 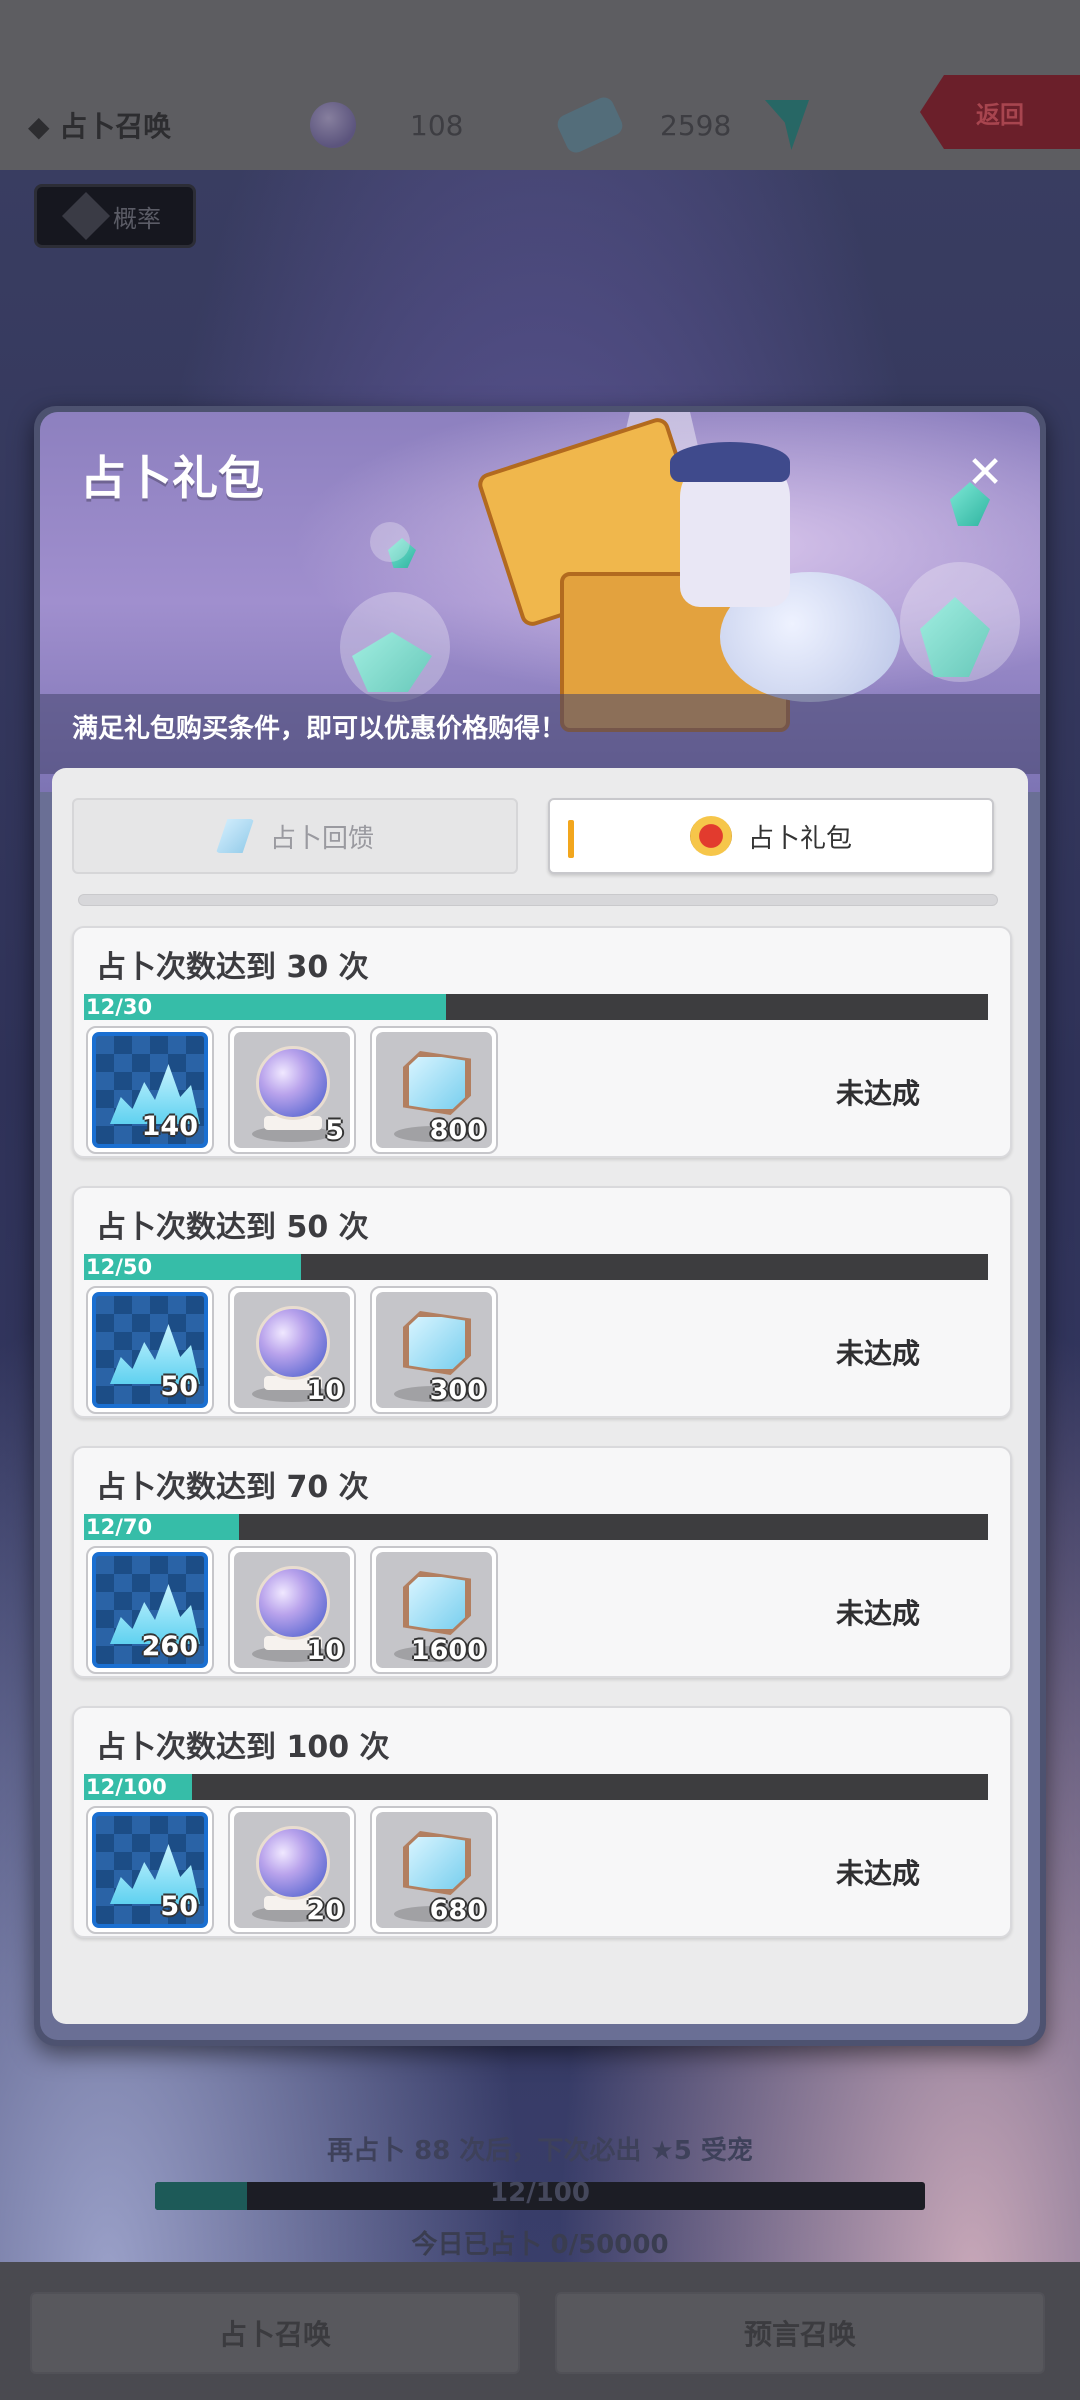 What do you see at coordinates (799, 838) in the screenshot?
I see `tab-gift-pack-label: 占卜礼包` at bounding box center [799, 838].